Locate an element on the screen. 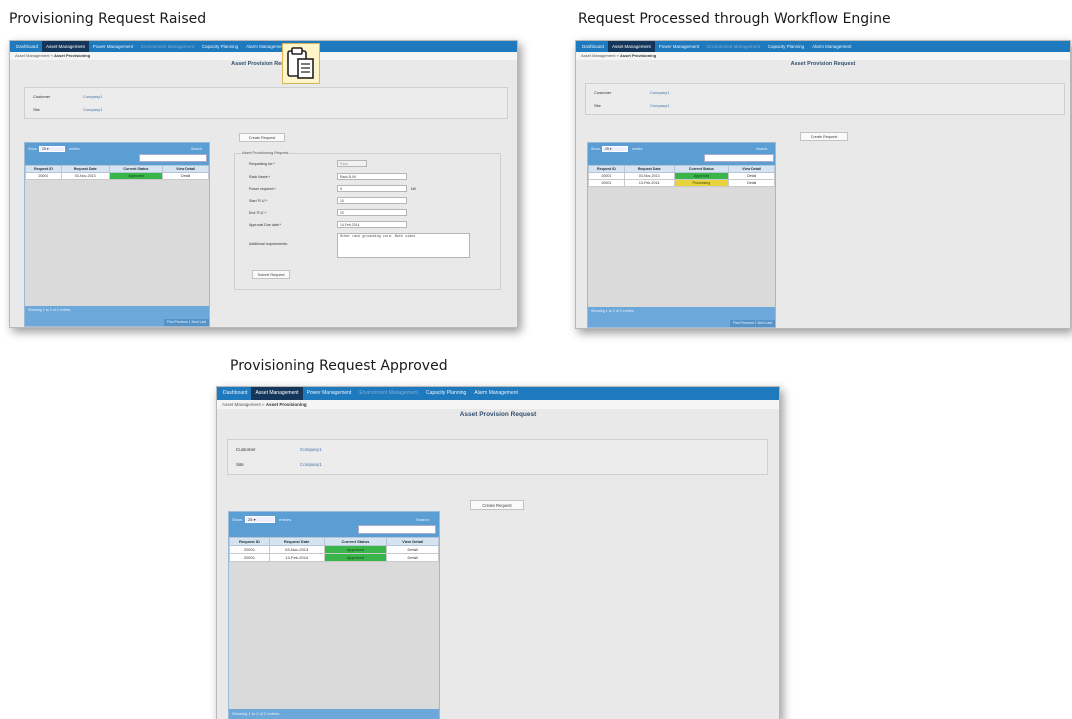  search-label: Search: is located at coordinates (762, 149).